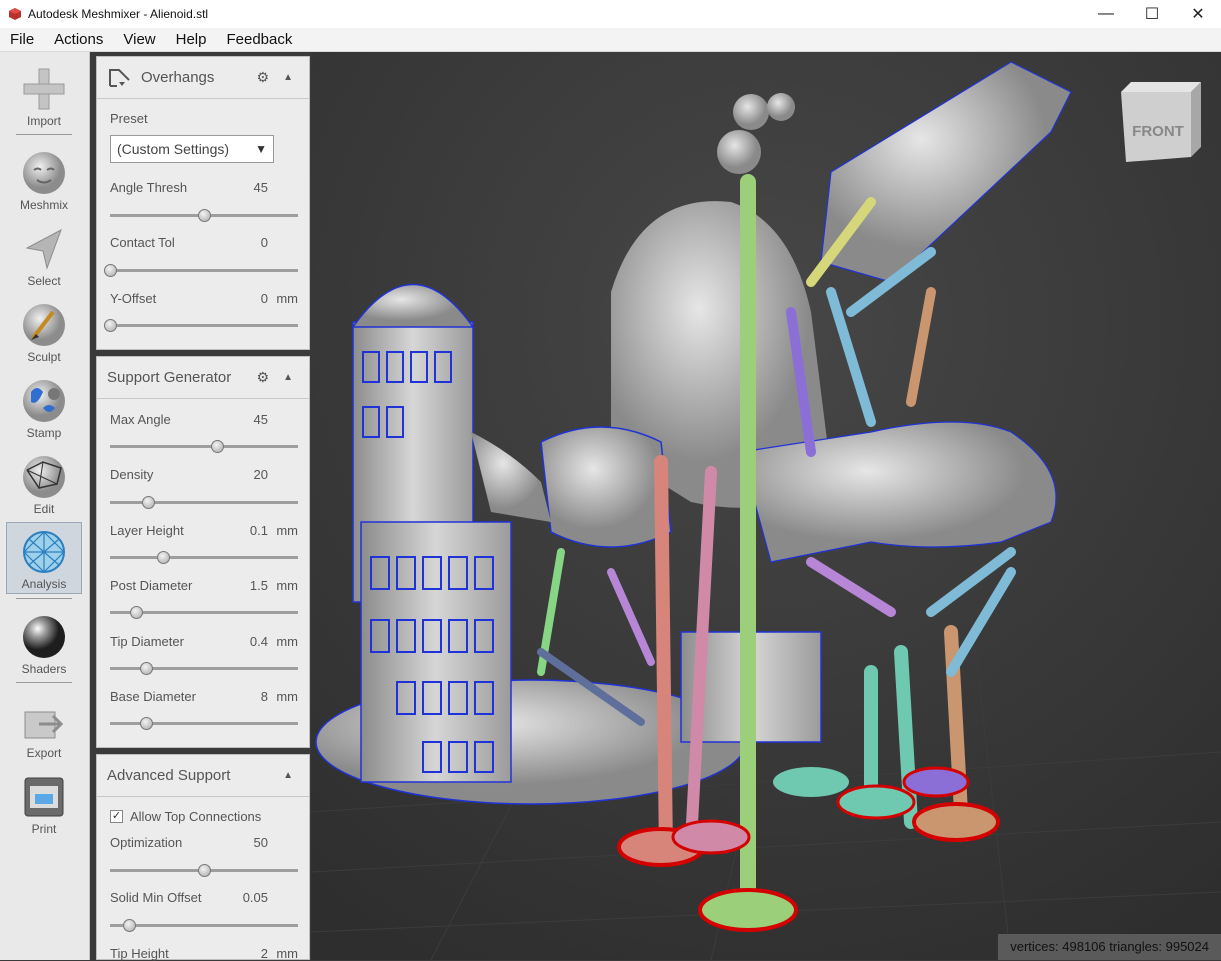 The image size is (1221, 961). Describe the element at coordinates (133, 298) in the screenshot. I see `y-offset-label: Y-Offset` at that location.